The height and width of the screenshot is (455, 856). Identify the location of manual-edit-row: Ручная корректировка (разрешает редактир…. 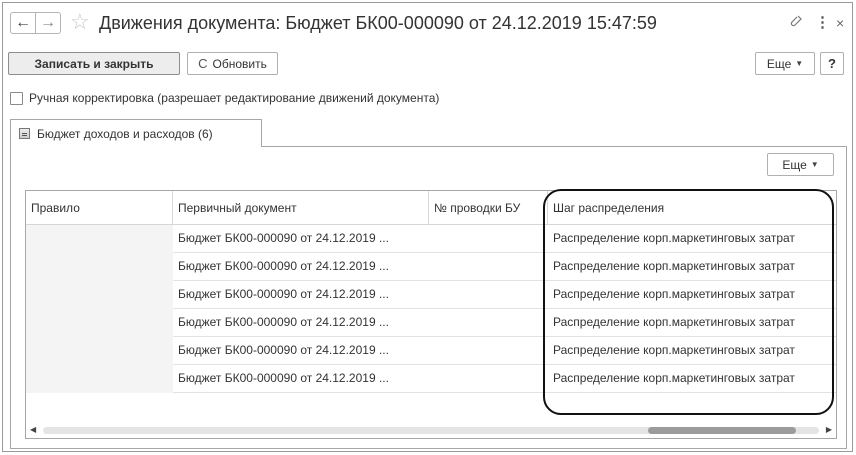
(224, 98).